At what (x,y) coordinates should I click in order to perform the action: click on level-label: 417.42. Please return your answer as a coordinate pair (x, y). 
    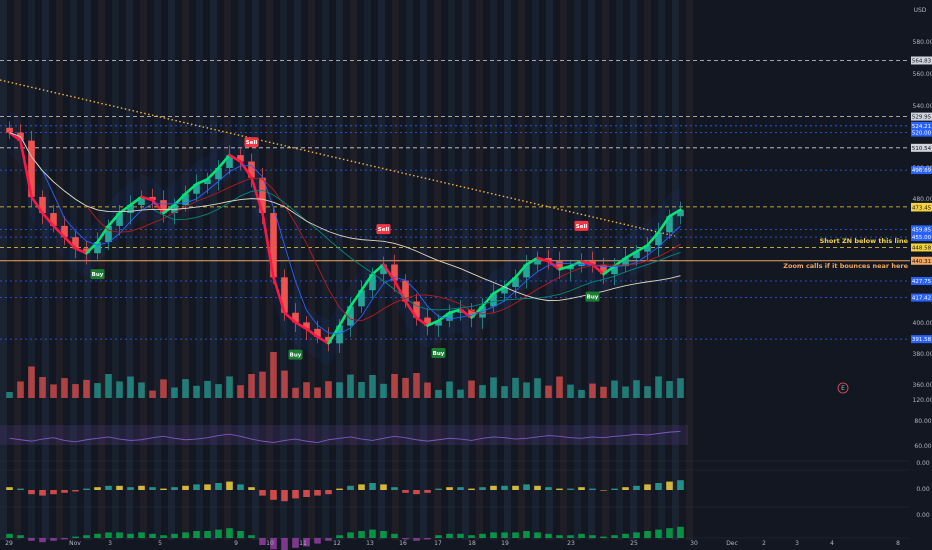
    Looking at the image, I should click on (921, 299).